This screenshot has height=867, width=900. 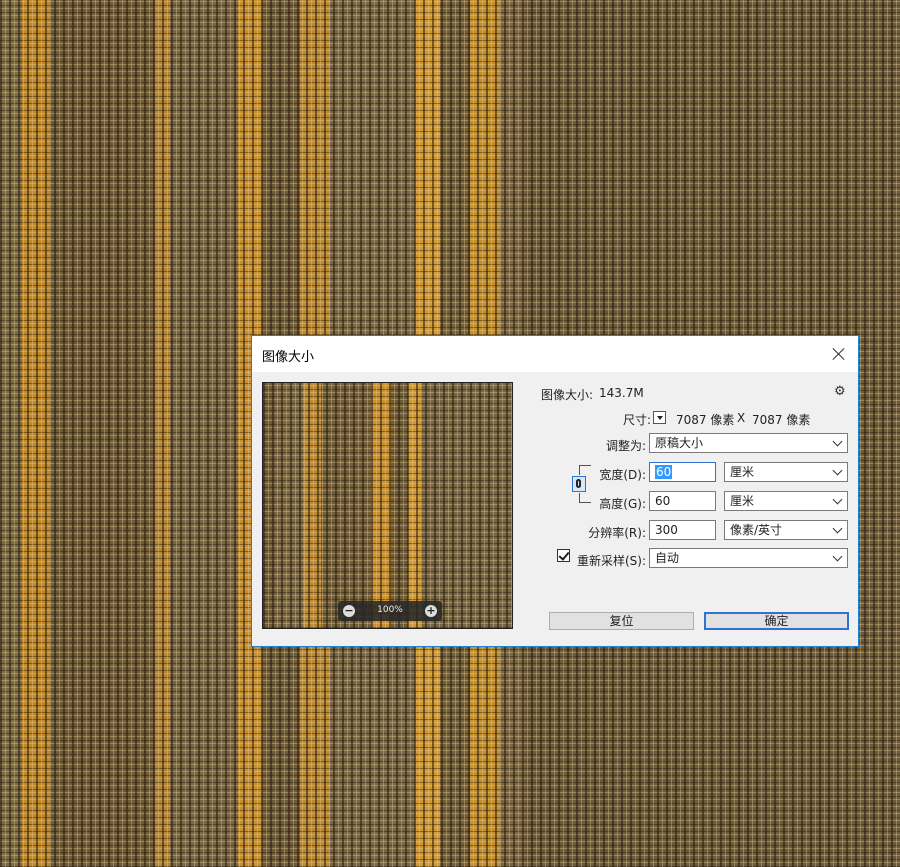 I want to click on dimensions-label: 尺寸:, so click(x=636, y=420).